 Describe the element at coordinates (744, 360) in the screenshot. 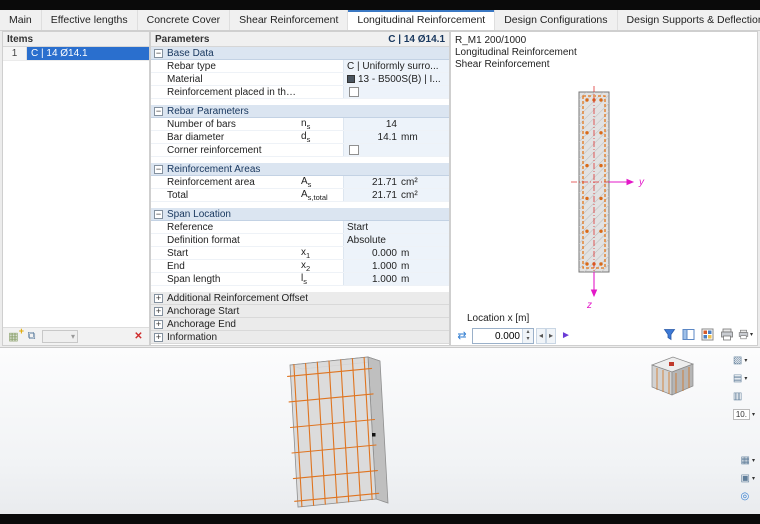

I see `view-direction-button: ▧ ▾` at that location.